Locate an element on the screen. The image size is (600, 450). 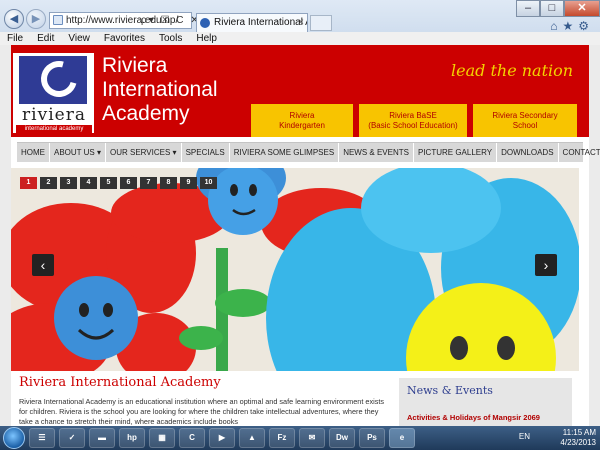
slider-page-button: 9 is located at coordinates (188, 183).